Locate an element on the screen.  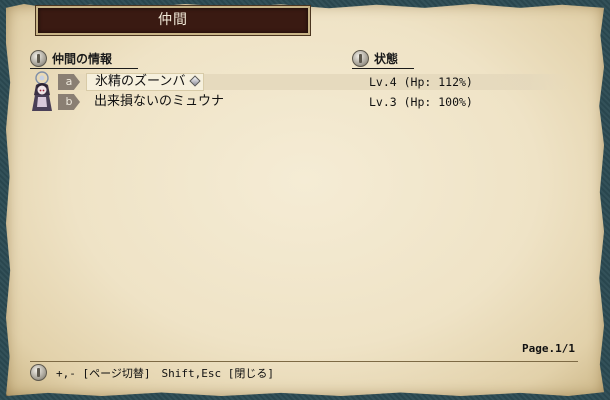
member-name-b: 出来損ないのミュウナ is located at coordinates (159, 101).